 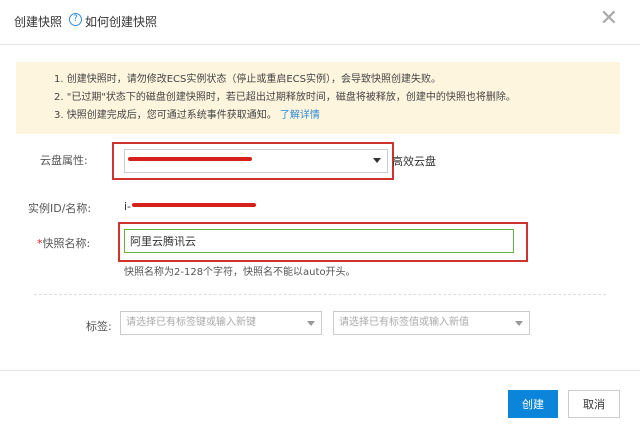 I want to click on notice-line-3: 3. 快照创建完成后，您可通过系统事件获取通知。 了解详情, so click(x=187, y=113).